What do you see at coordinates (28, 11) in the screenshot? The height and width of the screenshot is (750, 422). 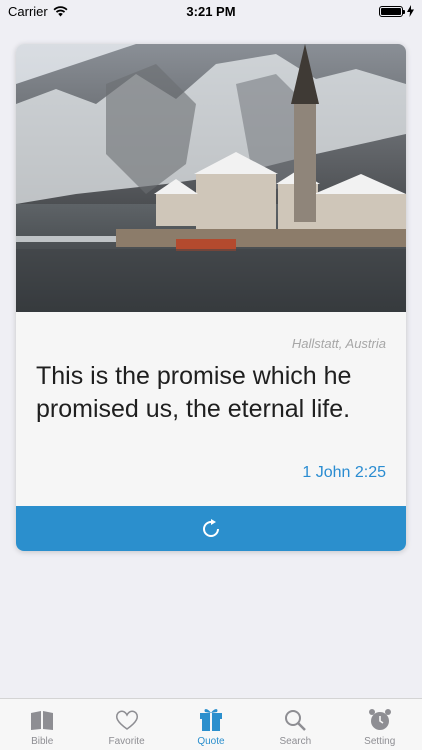 I see `carrier-label: Carrier` at bounding box center [28, 11].